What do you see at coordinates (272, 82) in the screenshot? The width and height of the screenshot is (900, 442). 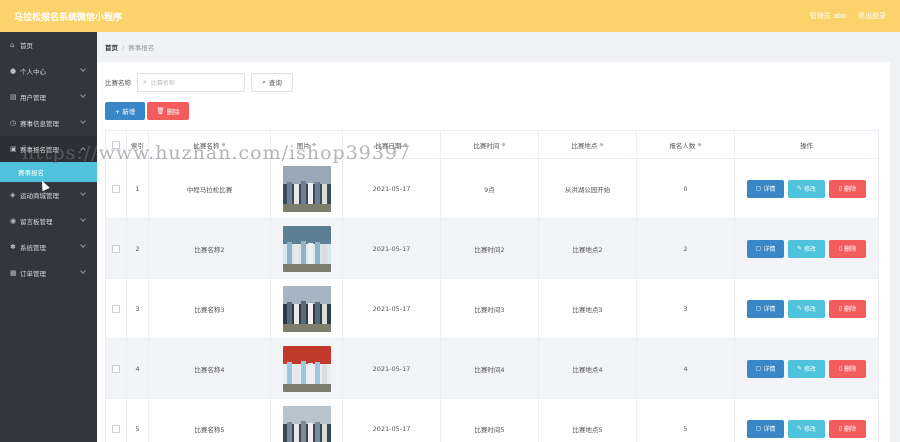 I see `query-button: ⌕ 查询` at bounding box center [272, 82].